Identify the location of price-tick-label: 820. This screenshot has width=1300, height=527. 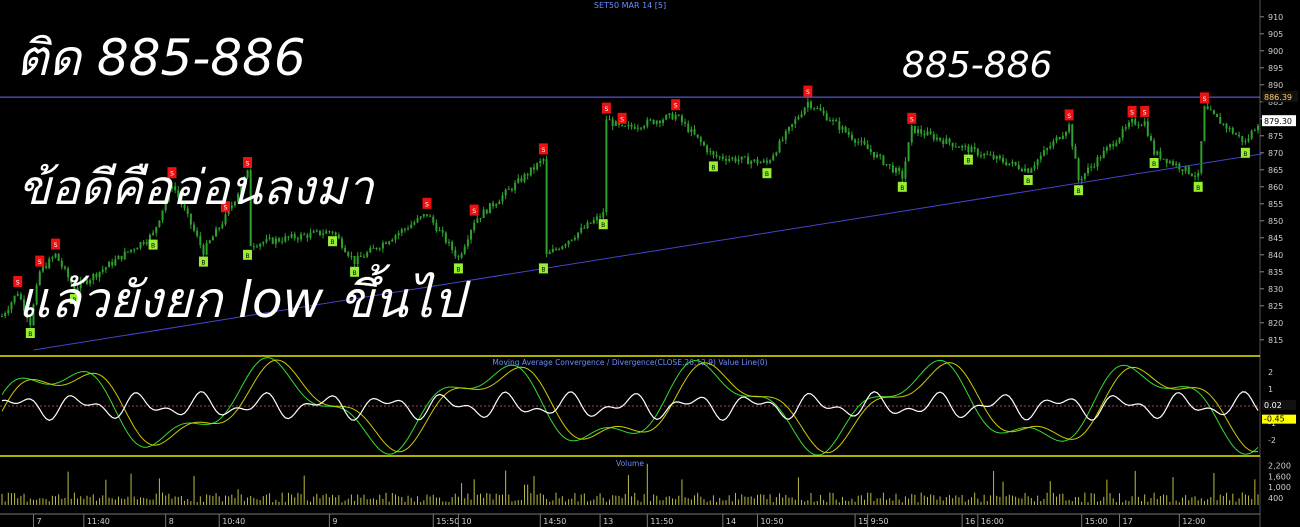
(1275, 323).